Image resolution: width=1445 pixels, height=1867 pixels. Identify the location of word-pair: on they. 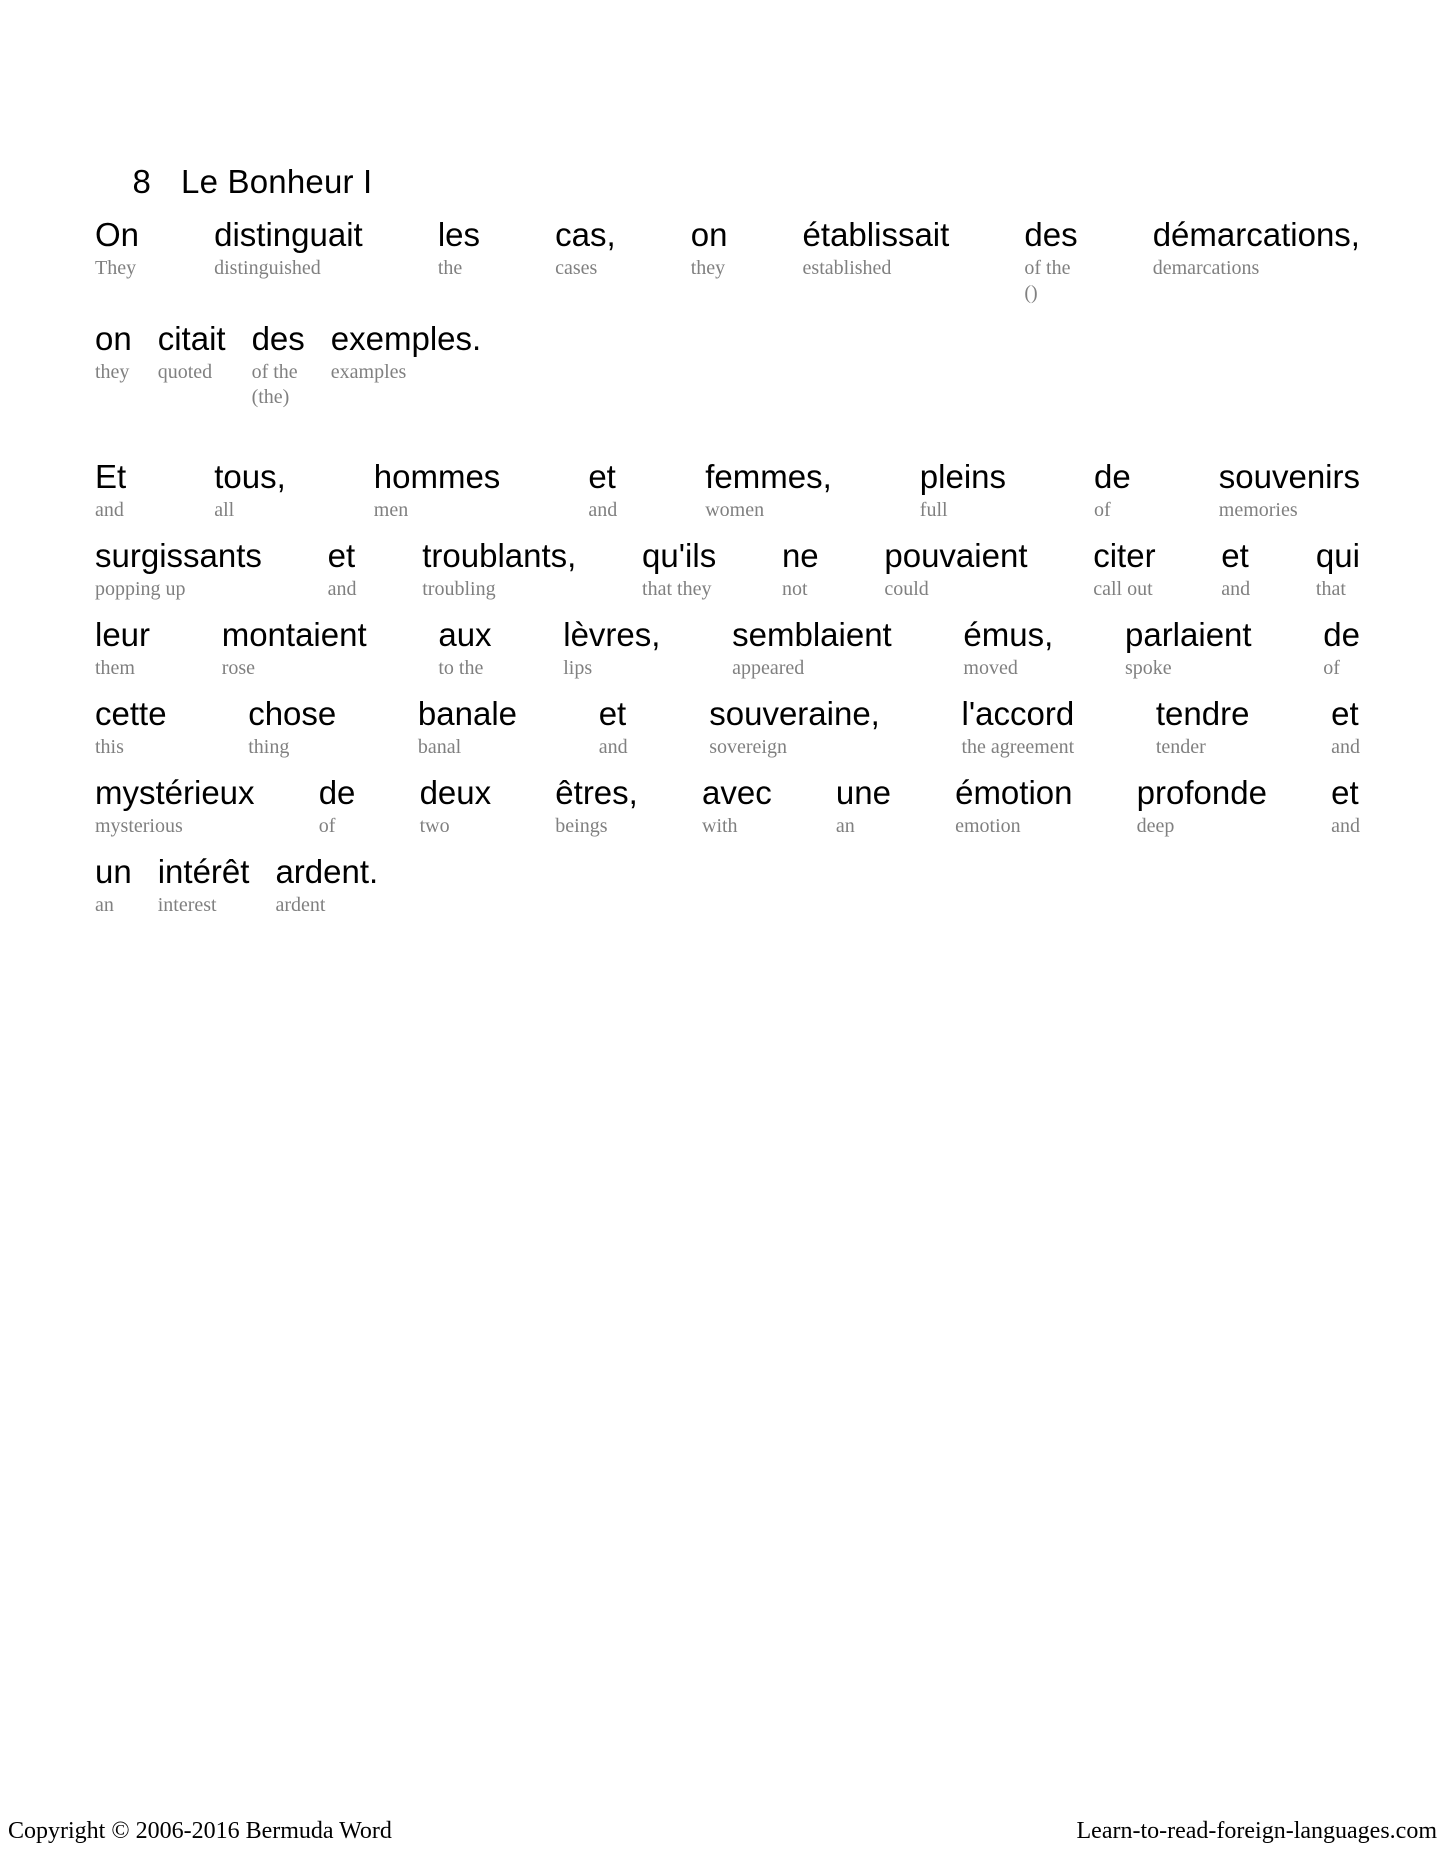
(113, 352).